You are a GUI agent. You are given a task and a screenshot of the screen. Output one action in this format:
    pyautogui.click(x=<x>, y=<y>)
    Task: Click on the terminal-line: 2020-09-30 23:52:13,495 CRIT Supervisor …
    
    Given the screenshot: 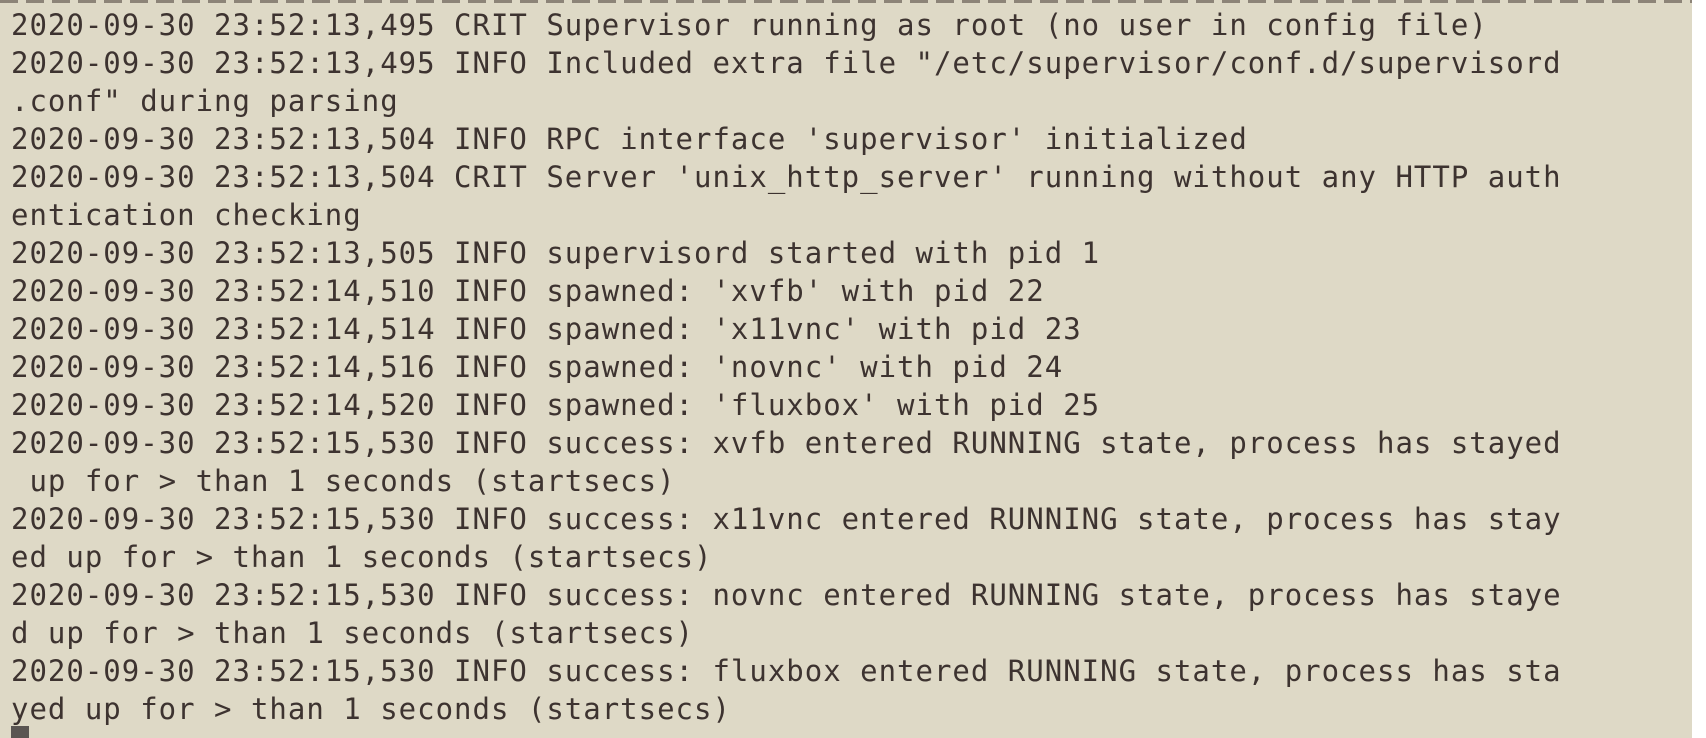 What is the action you would take?
    pyautogui.click(x=749, y=25)
    